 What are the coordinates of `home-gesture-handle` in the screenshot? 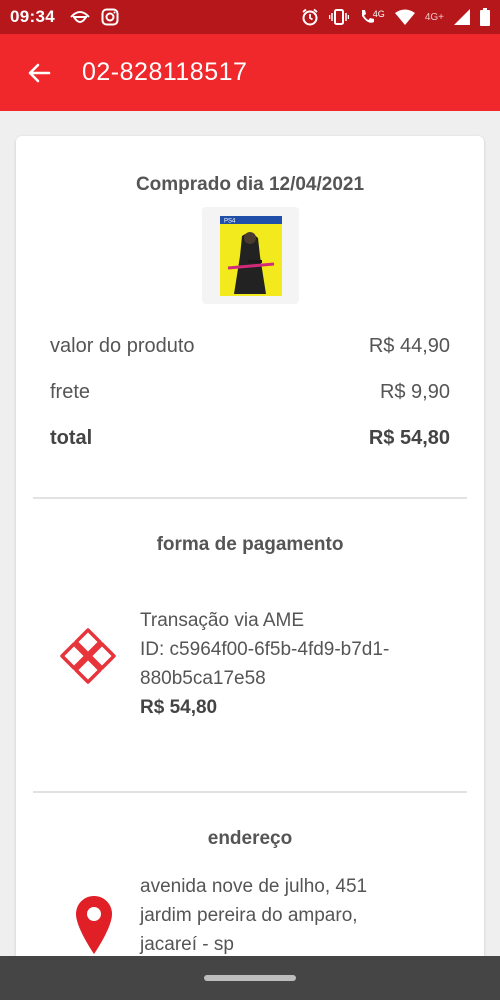 It's located at (250, 978).